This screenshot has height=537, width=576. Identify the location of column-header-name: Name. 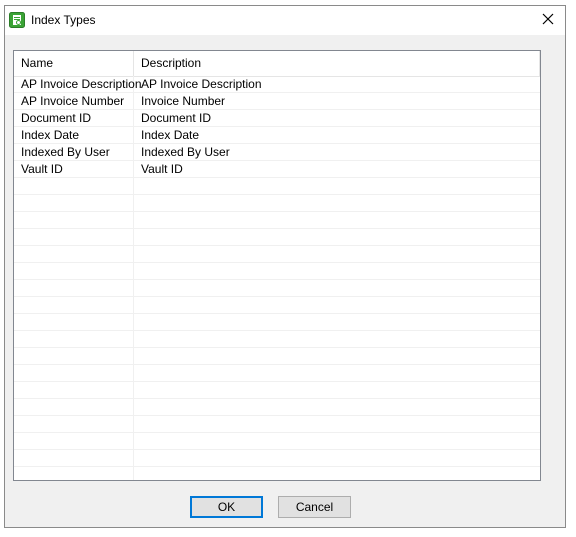
(74, 63).